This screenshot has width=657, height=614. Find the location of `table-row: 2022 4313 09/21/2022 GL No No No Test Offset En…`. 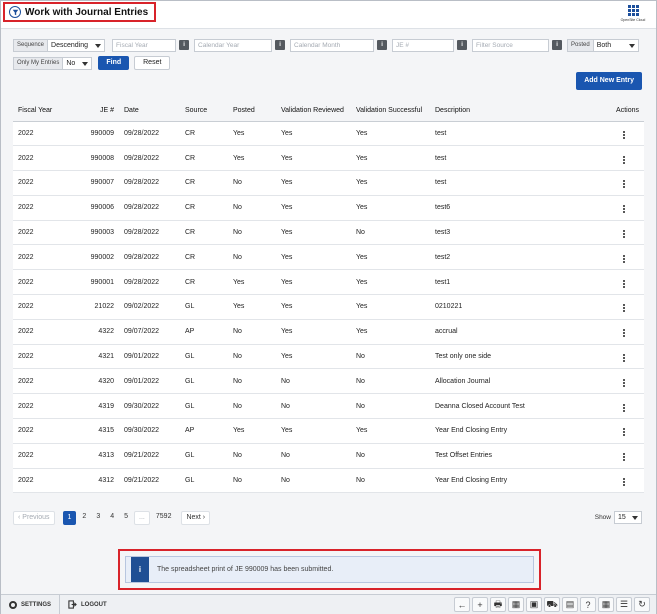

table-row: 2022 4313 09/21/2022 GL No No No Test Offset En… is located at coordinates (328, 456).